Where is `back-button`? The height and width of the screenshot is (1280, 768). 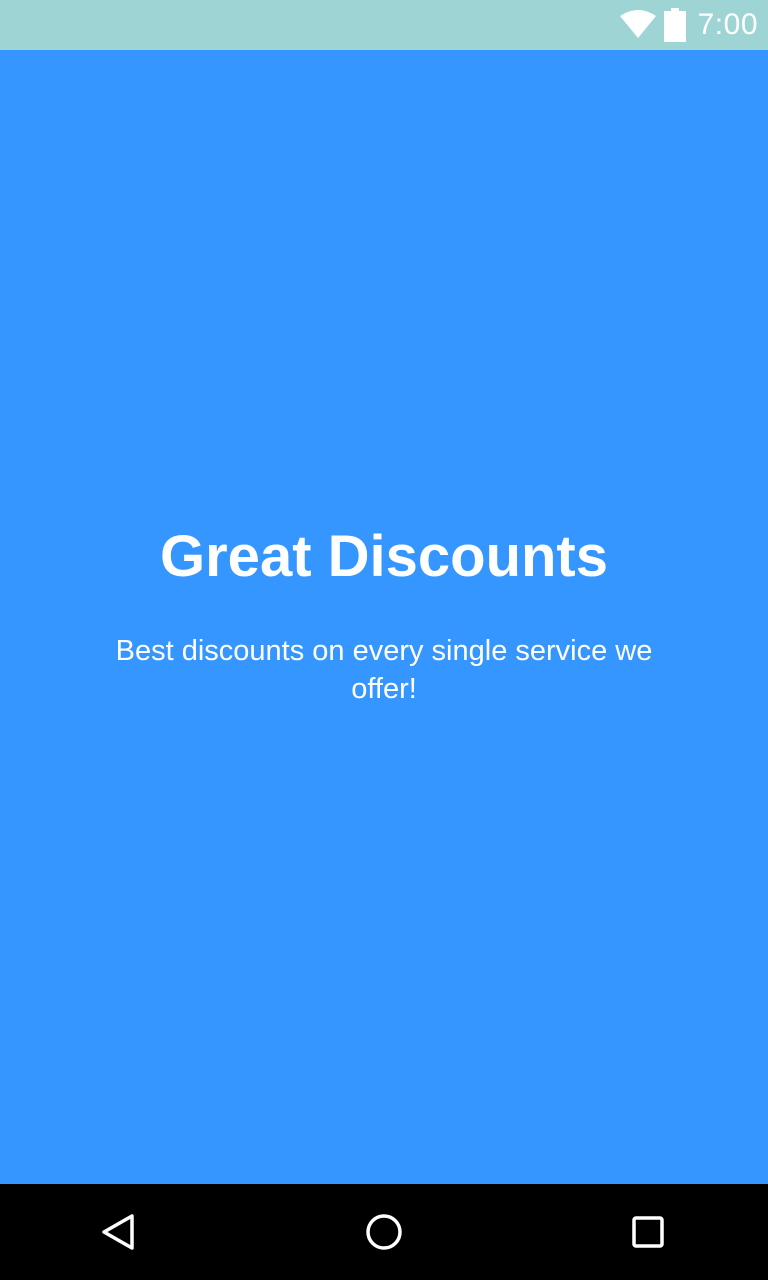 back-button is located at coordinates (120, 1232).